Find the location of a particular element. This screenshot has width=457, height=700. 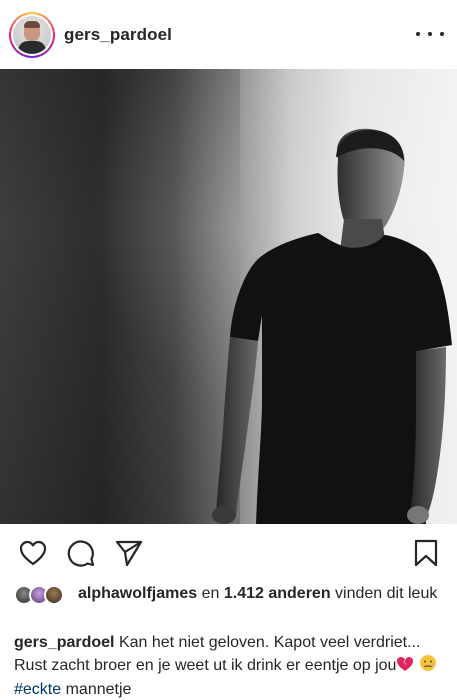

post-header: gers_pardoel is located at coordinates (228, 34).